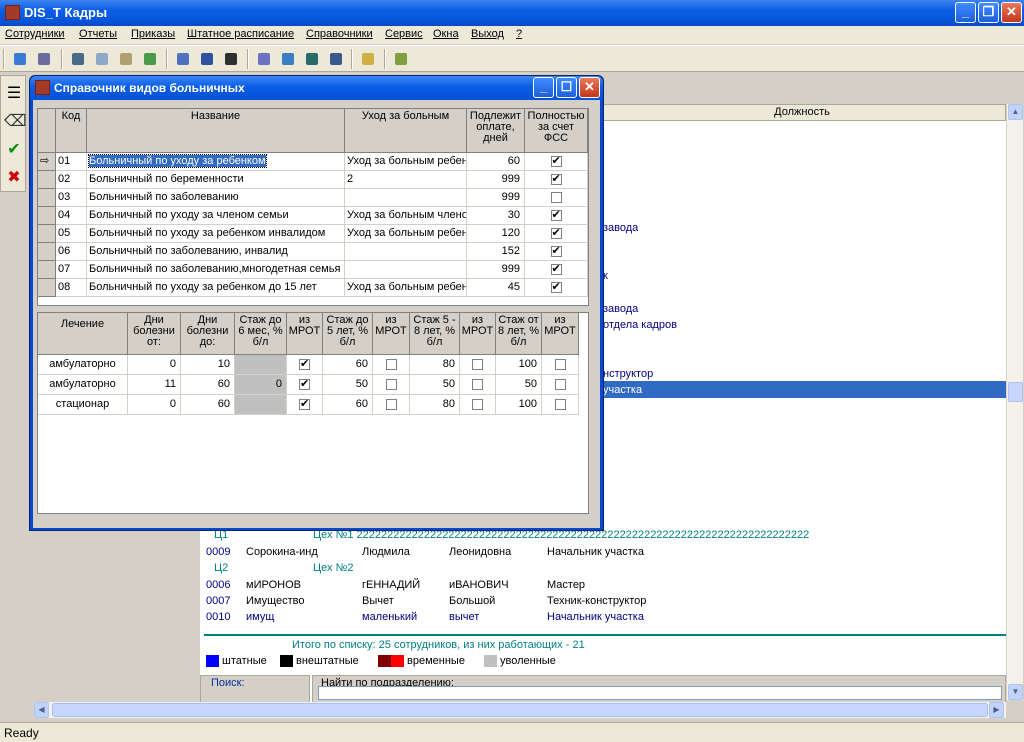 Image resolution: width=1024 pixels, height=742 pixels. What do you see at coordinates (464, 617) in the screenshot?
I see `employee-middle-name: вычет` at bounding box center [464, 617].